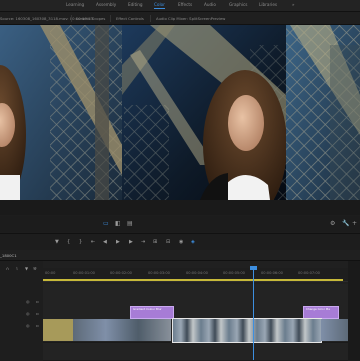 The height and width of the screenshot is (361, 360). What do you see at coordinates (345, 224) in the screenshot?
I see `wrench-icon: 🔧` at bounding box center [345, 224].